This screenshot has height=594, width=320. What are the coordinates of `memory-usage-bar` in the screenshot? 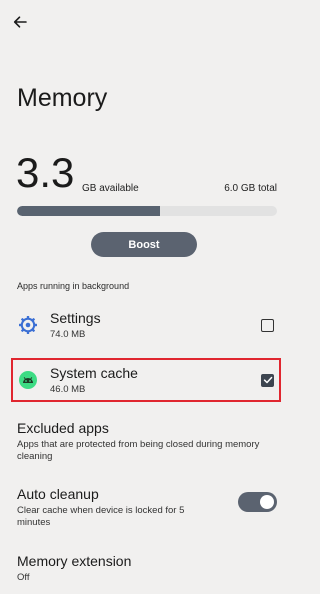 It's located at (147, 211).